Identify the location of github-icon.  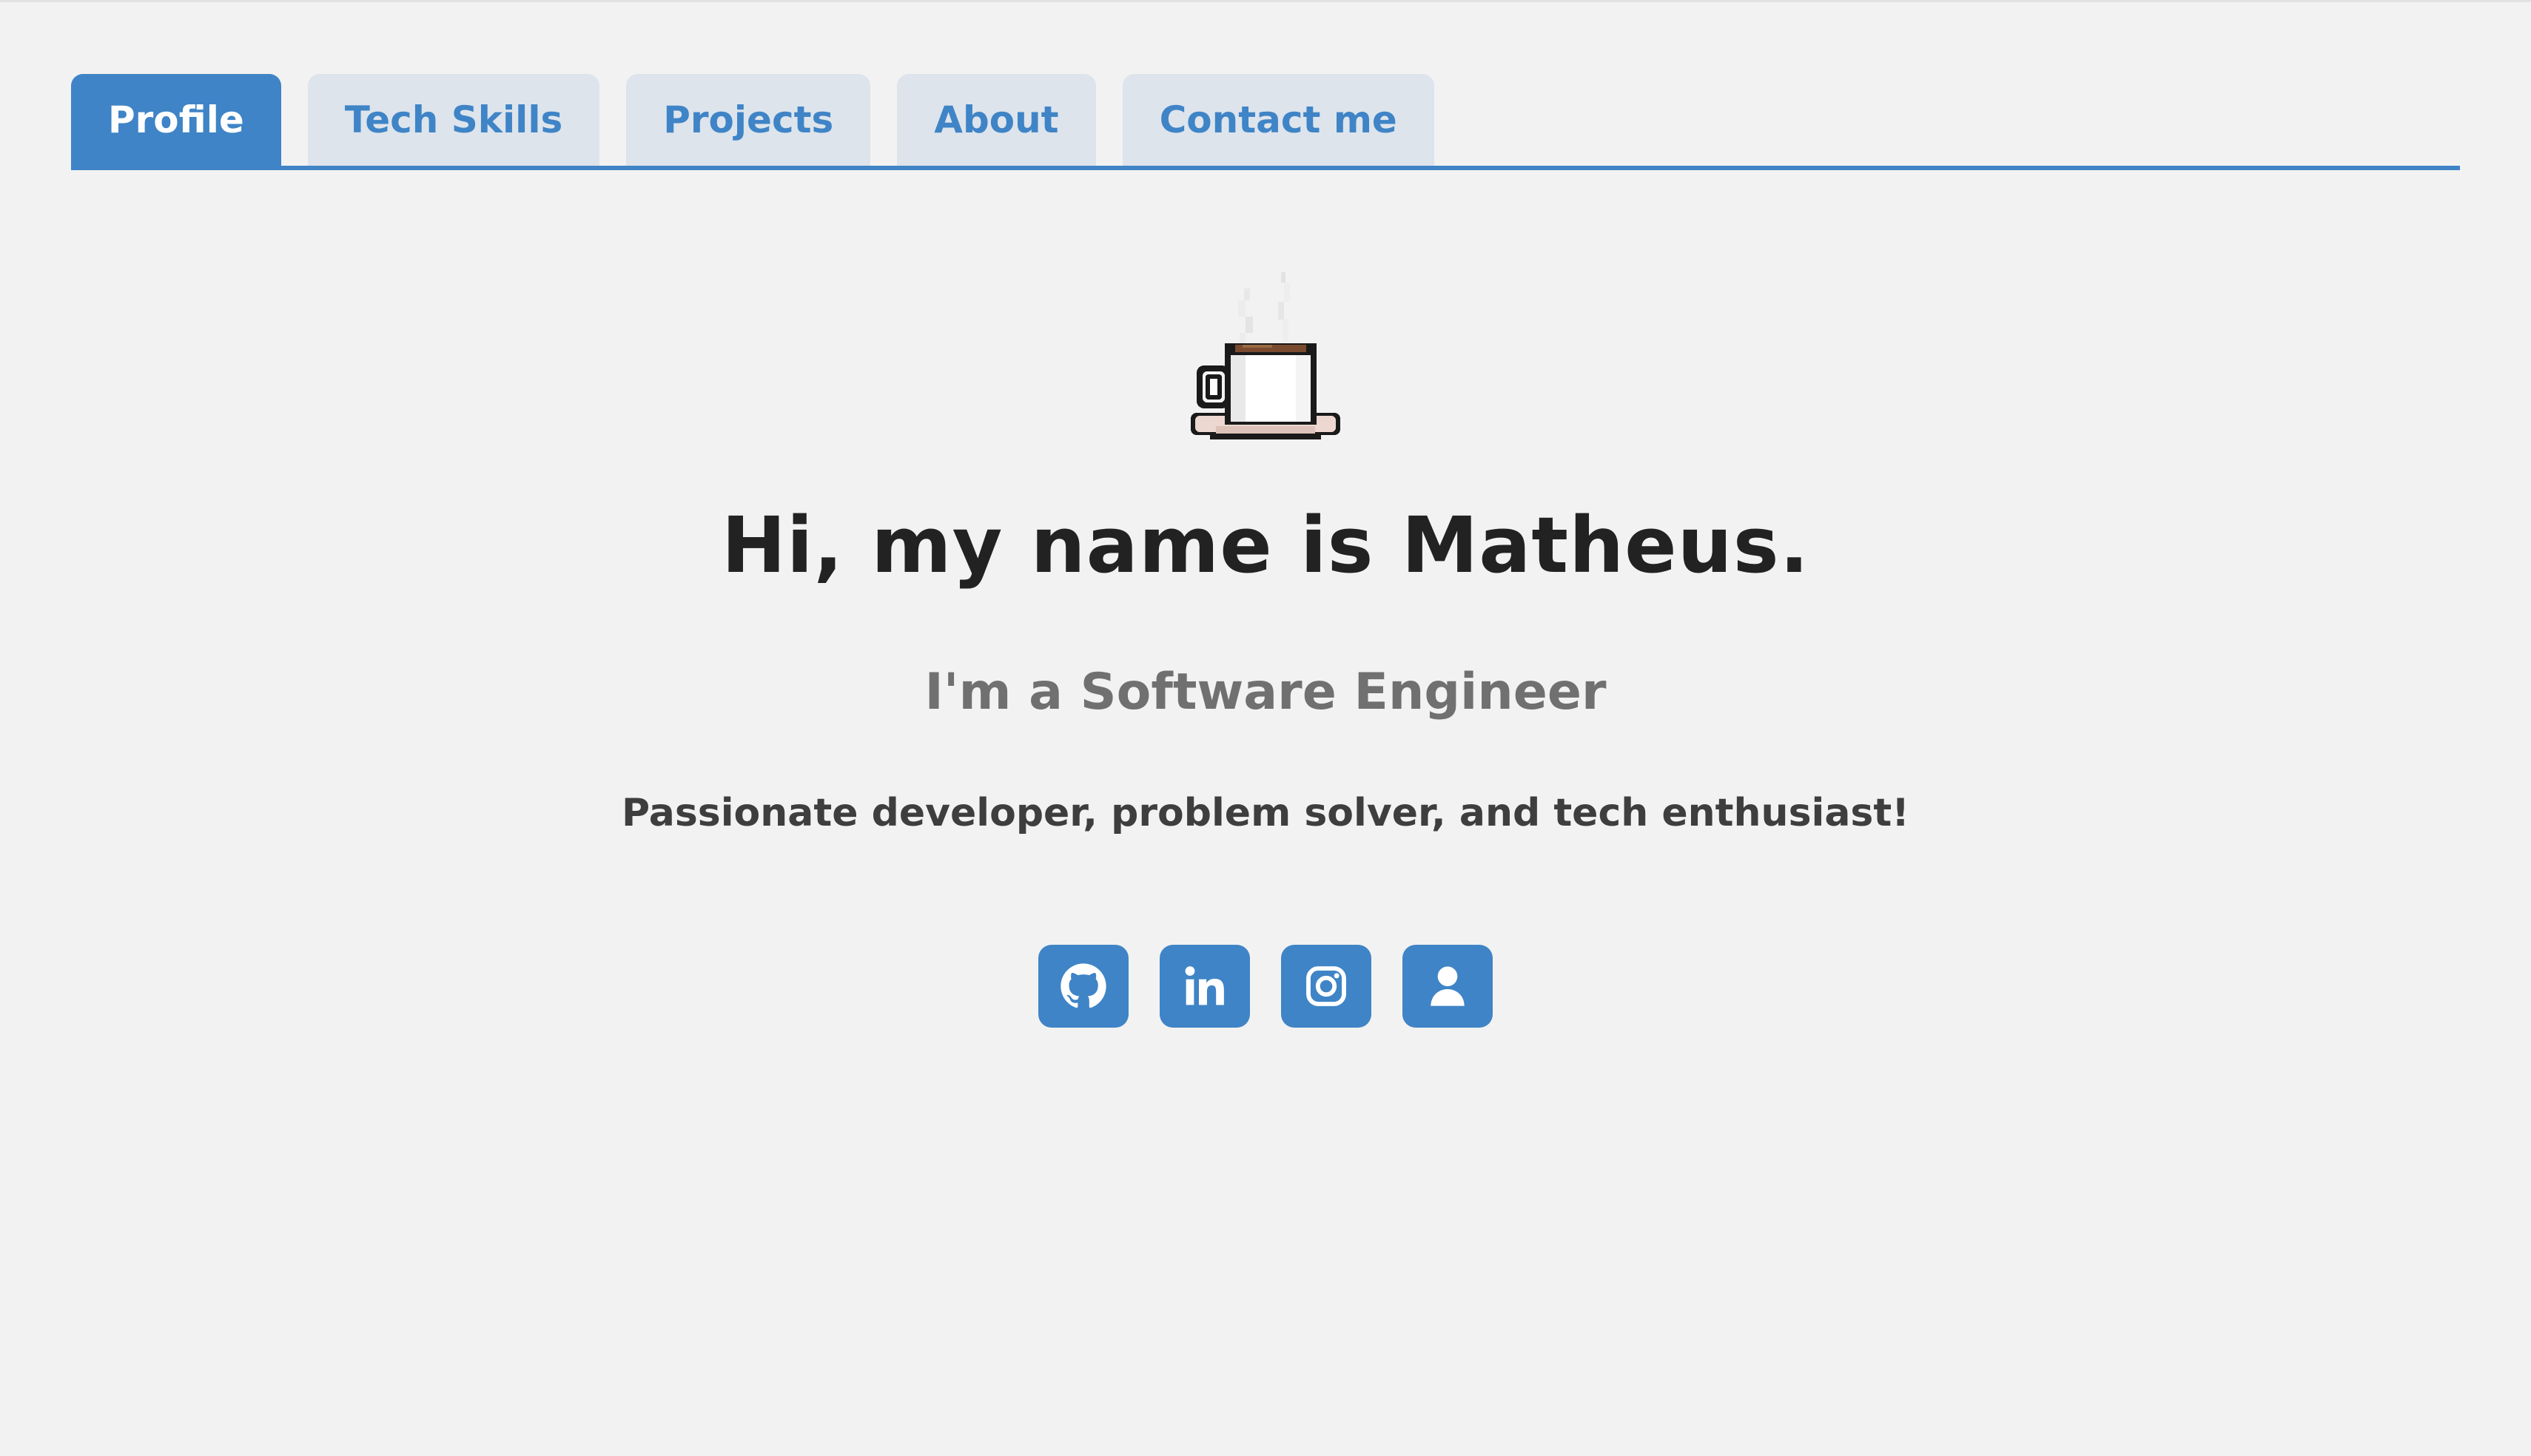
(1083, 986).